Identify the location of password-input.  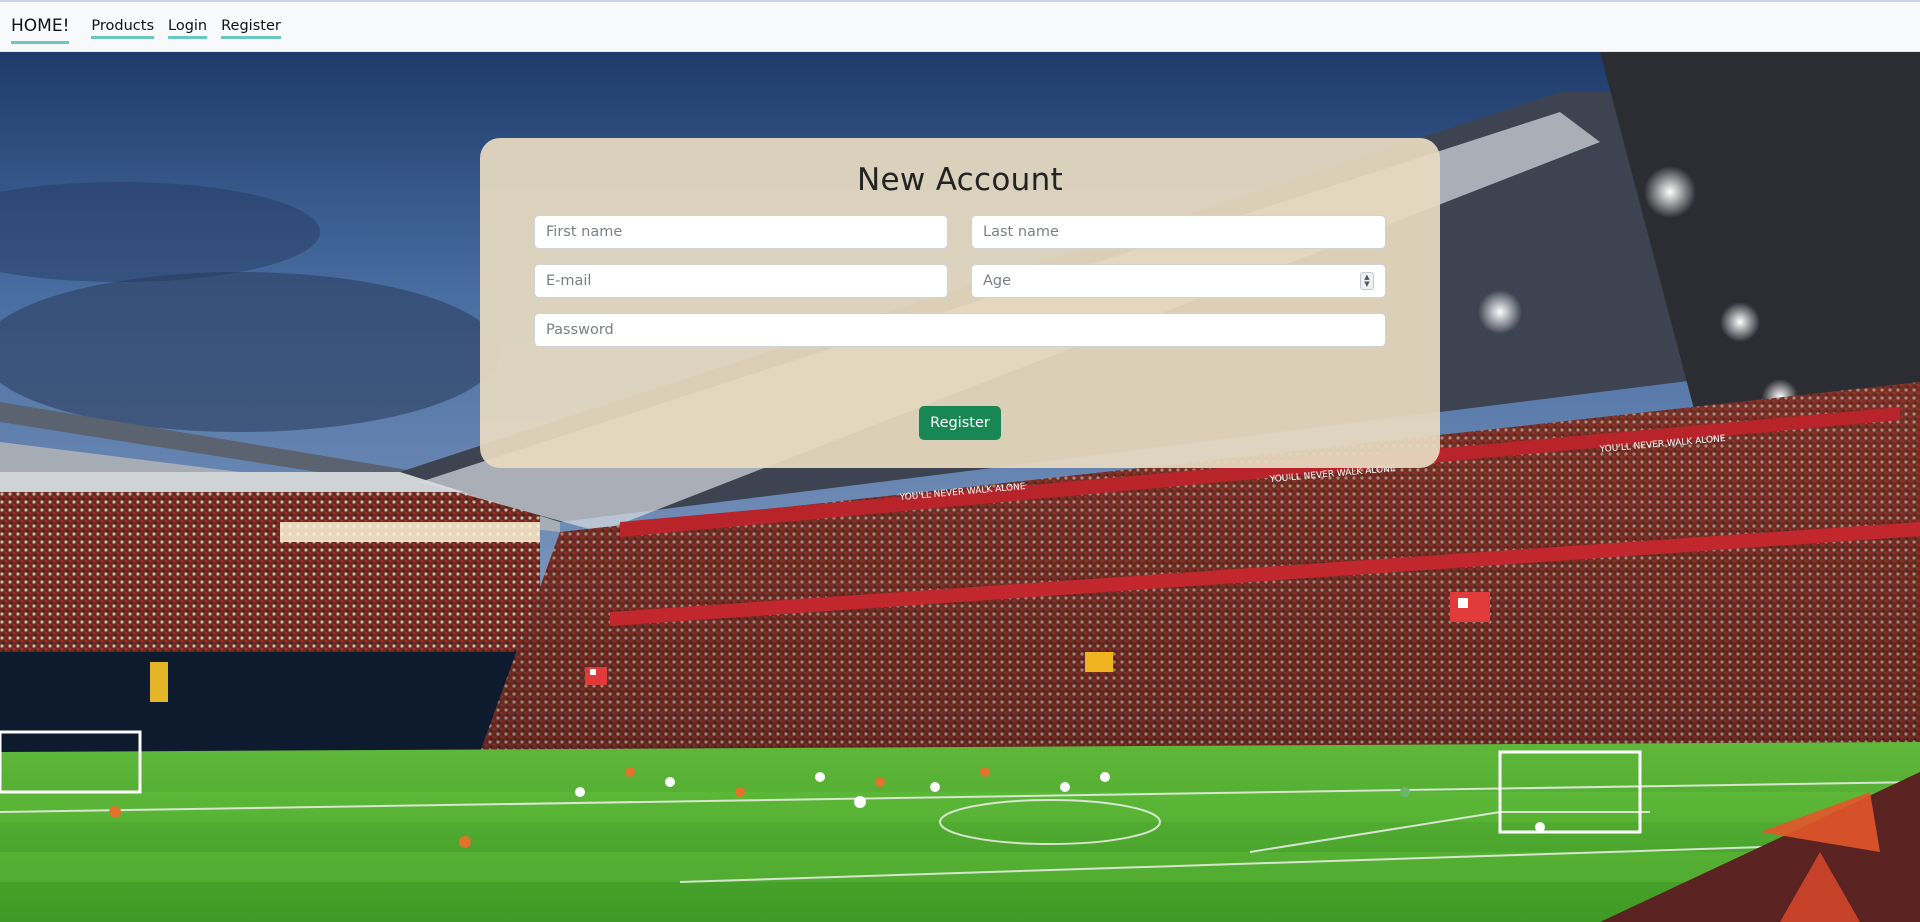
(960, 330).